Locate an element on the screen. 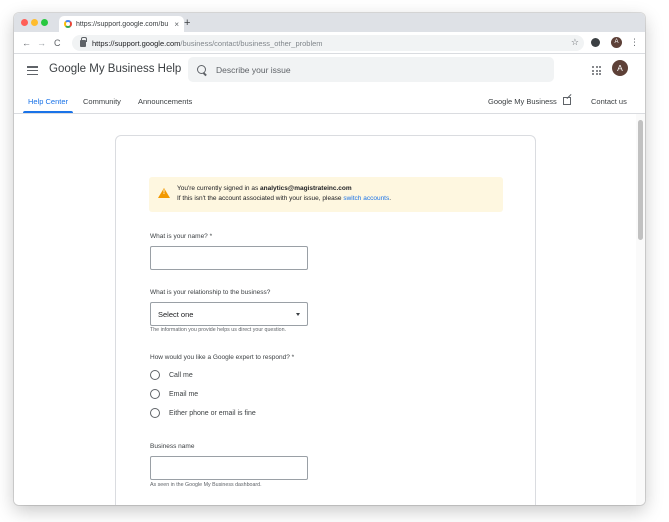  site-title: Google My Business Help is located at coordinates (115, 69).